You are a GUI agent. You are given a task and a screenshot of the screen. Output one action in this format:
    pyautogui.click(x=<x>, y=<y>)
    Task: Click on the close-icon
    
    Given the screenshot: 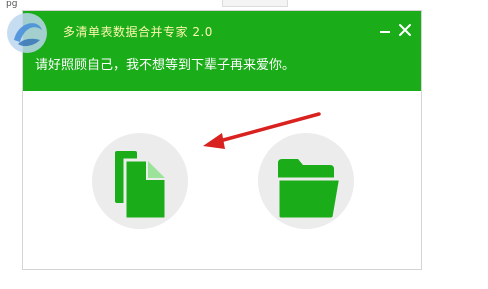 What is the action you would take?
    pyautogui.click(x=405, y=30)
    